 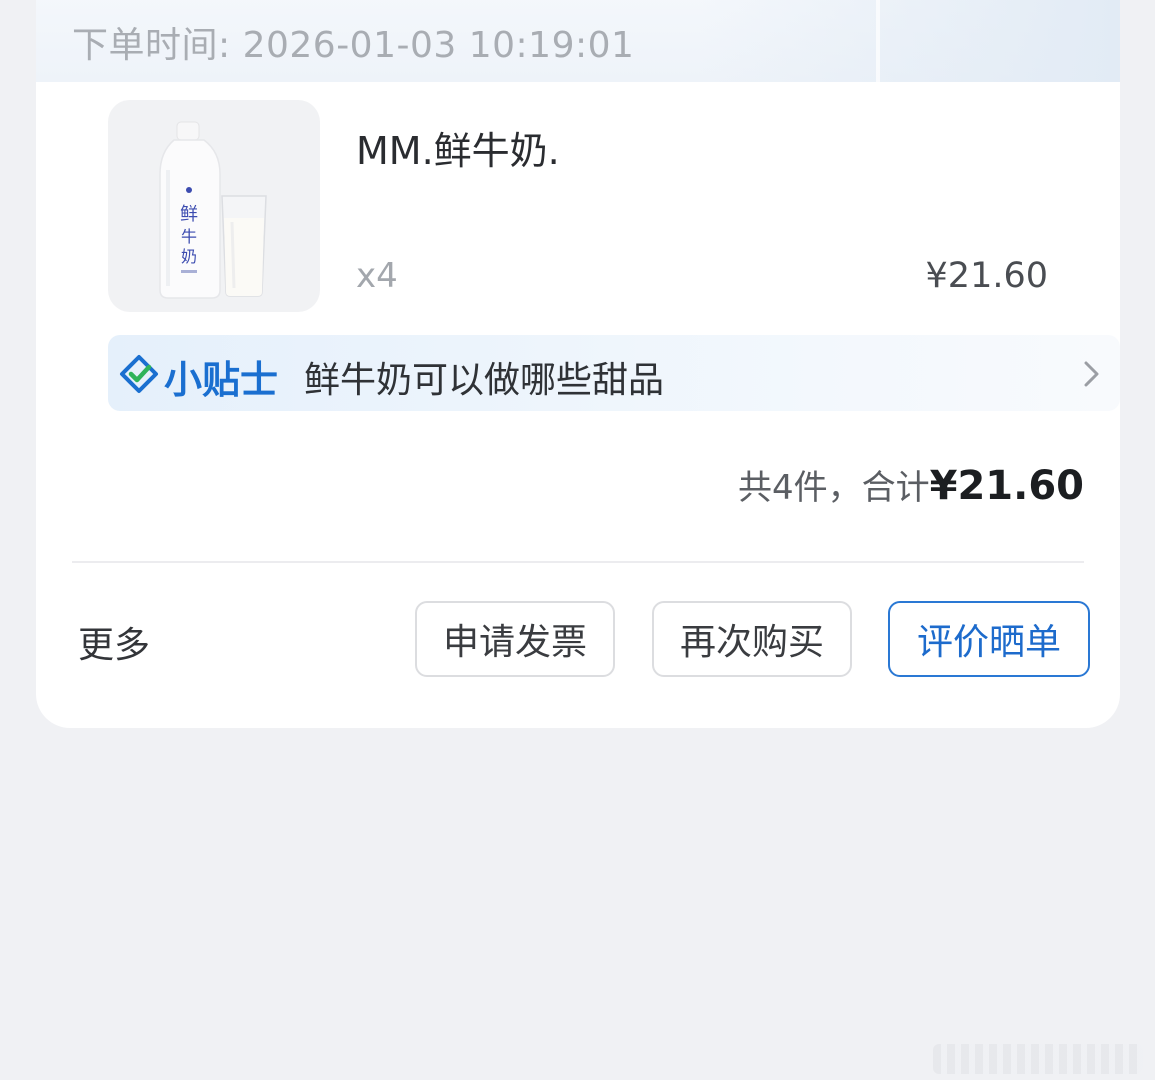 What do you see at coordinates (752, 639) in the screenshot?
I see `buy-again-button: 再次购买` at bounding box center [752, 639].